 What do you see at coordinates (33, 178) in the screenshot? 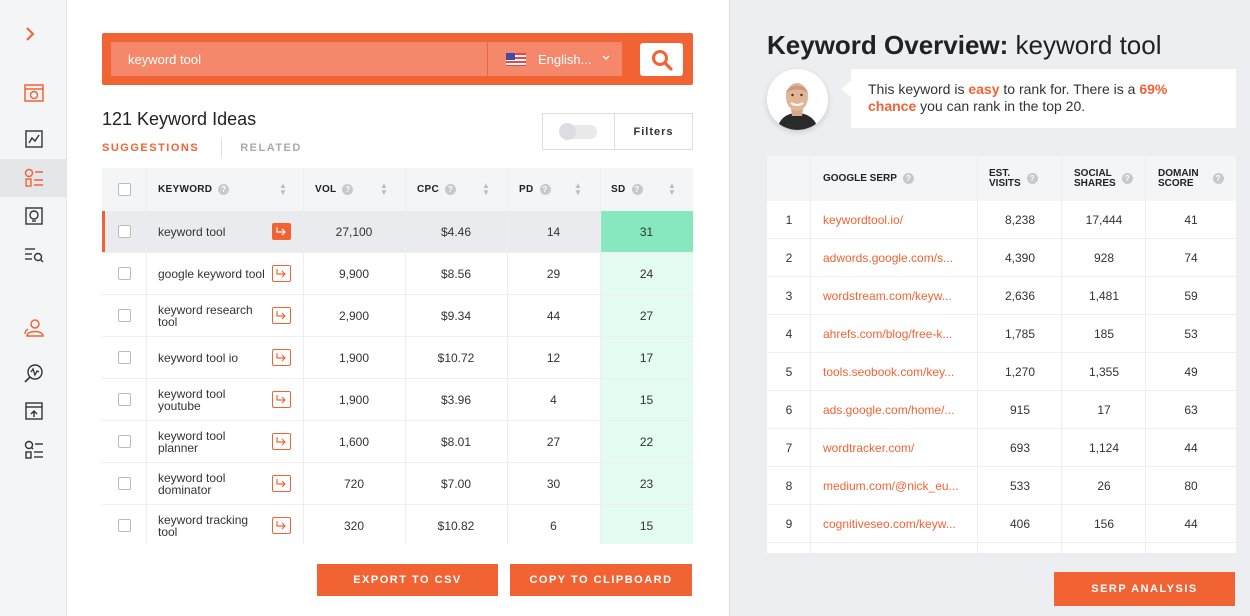
I see `sidebar-item-keyword-ideas` at bounding box center [33, 178].